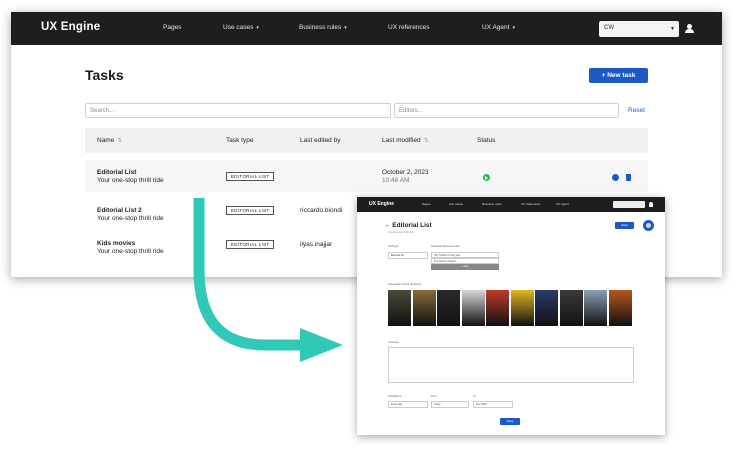 This screenshot has height=456, width=735. I want to click on nav-item-use-cases: Use cases, so click(456, 204).